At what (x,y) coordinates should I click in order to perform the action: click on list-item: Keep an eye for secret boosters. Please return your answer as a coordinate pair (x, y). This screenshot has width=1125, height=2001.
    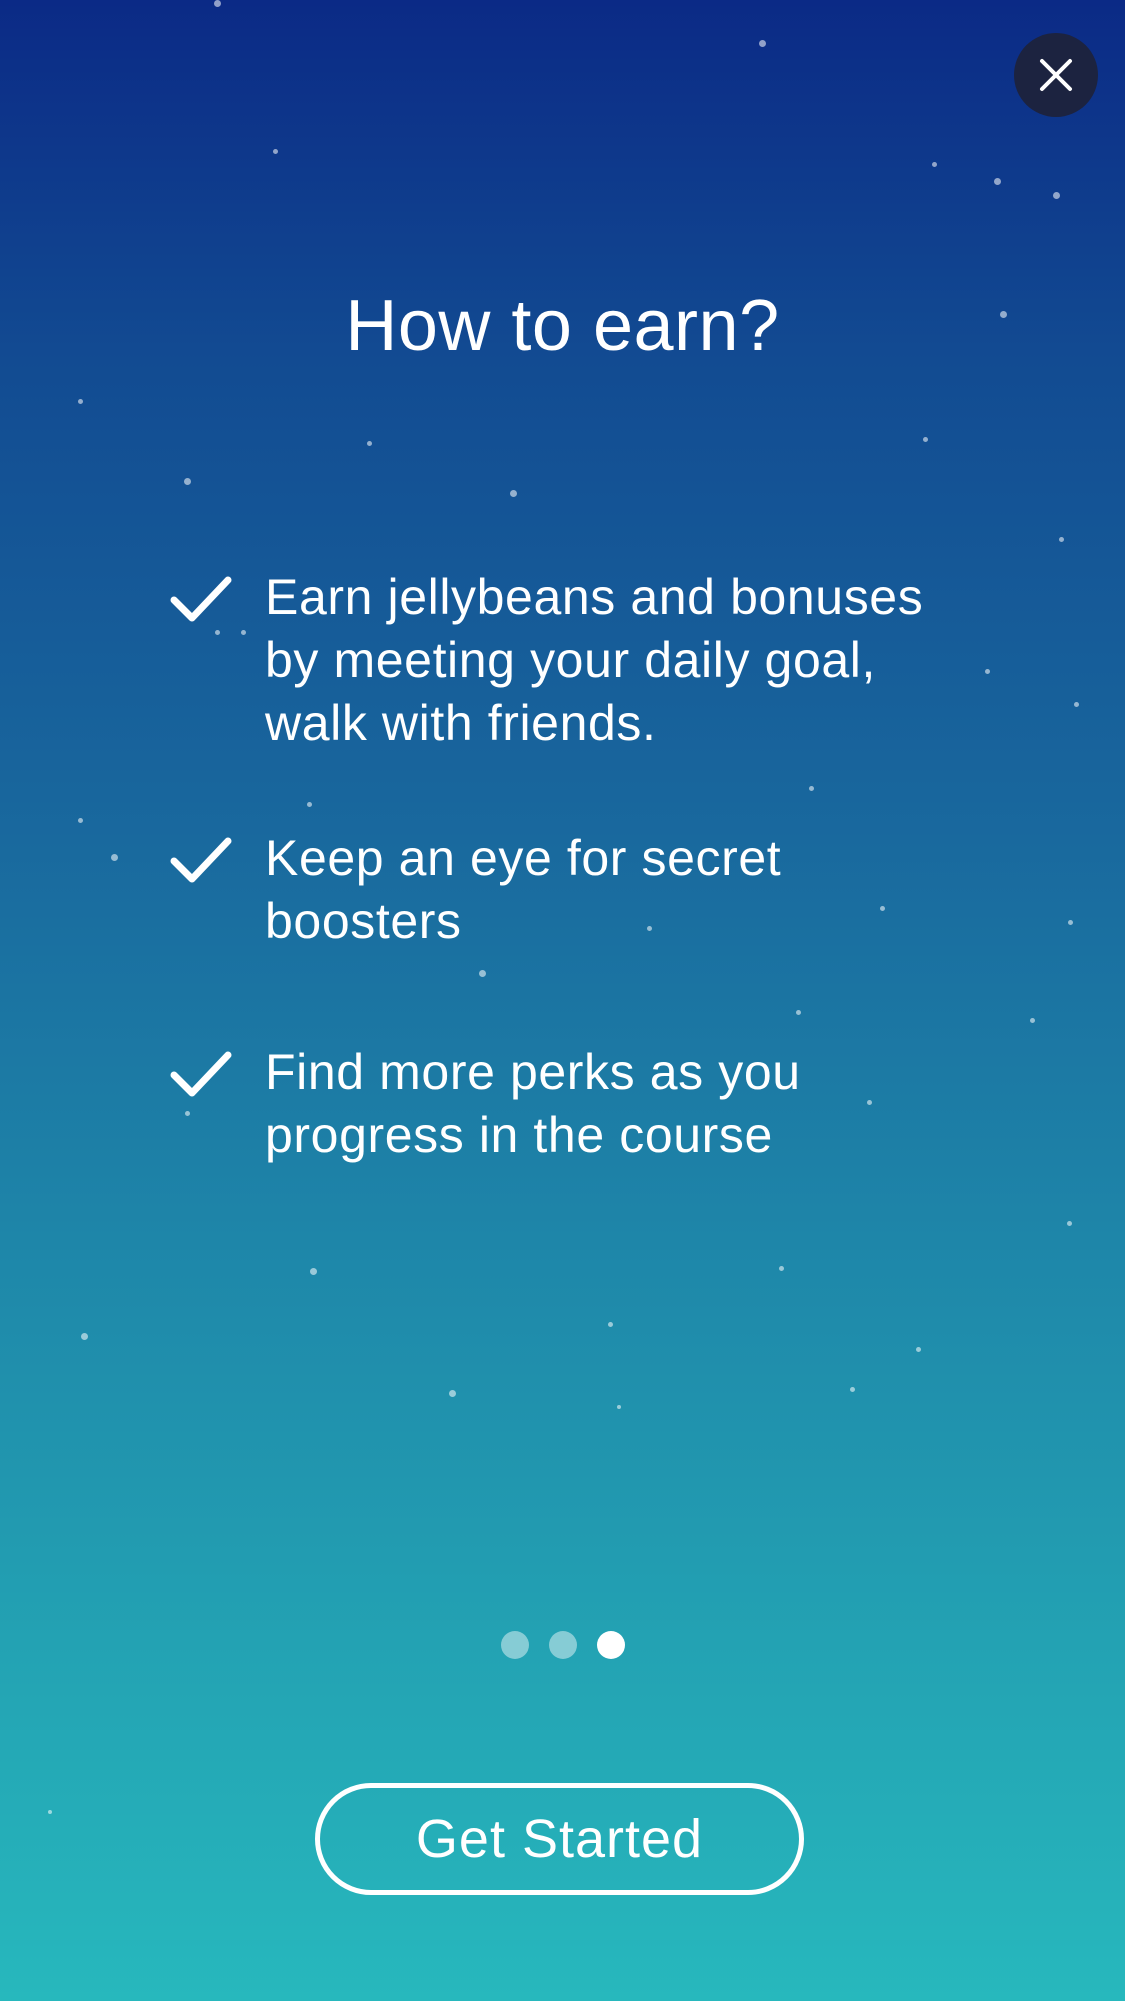
    Looking at the image, I should click on (580, 890).